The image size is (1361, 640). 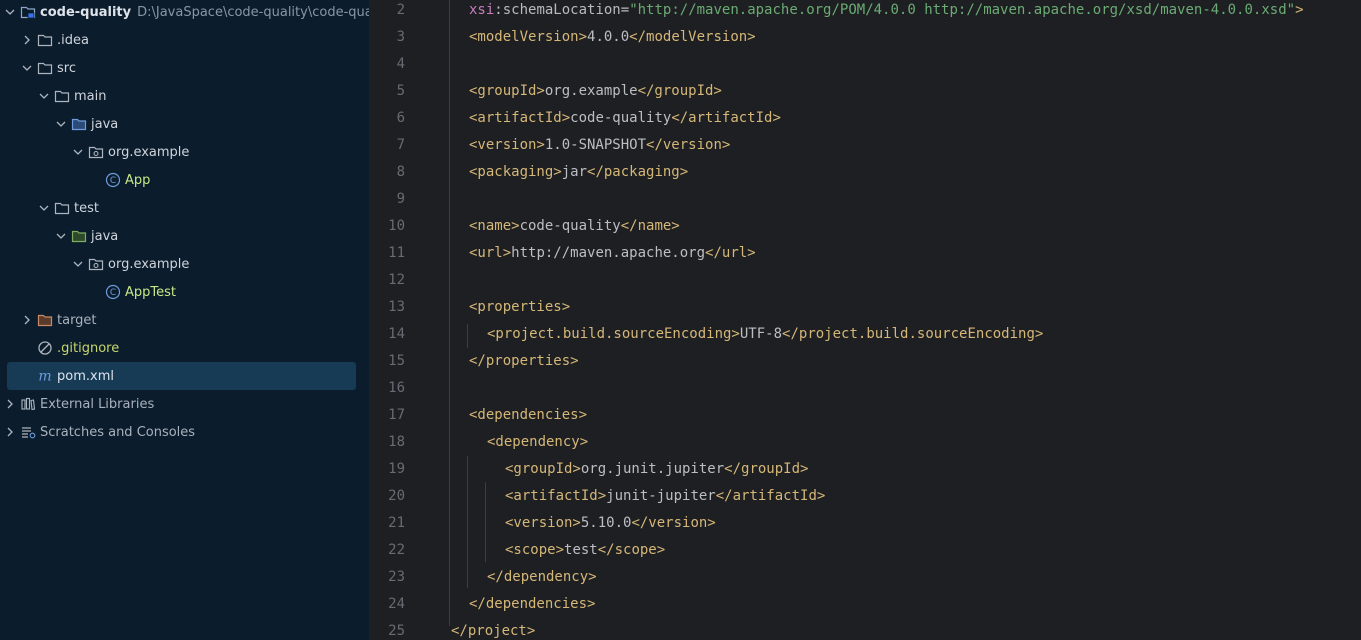 What do you see at coordinates (400, 36) in the screenshot?
I see `line-number: 3` at bounding box center [400, 36].